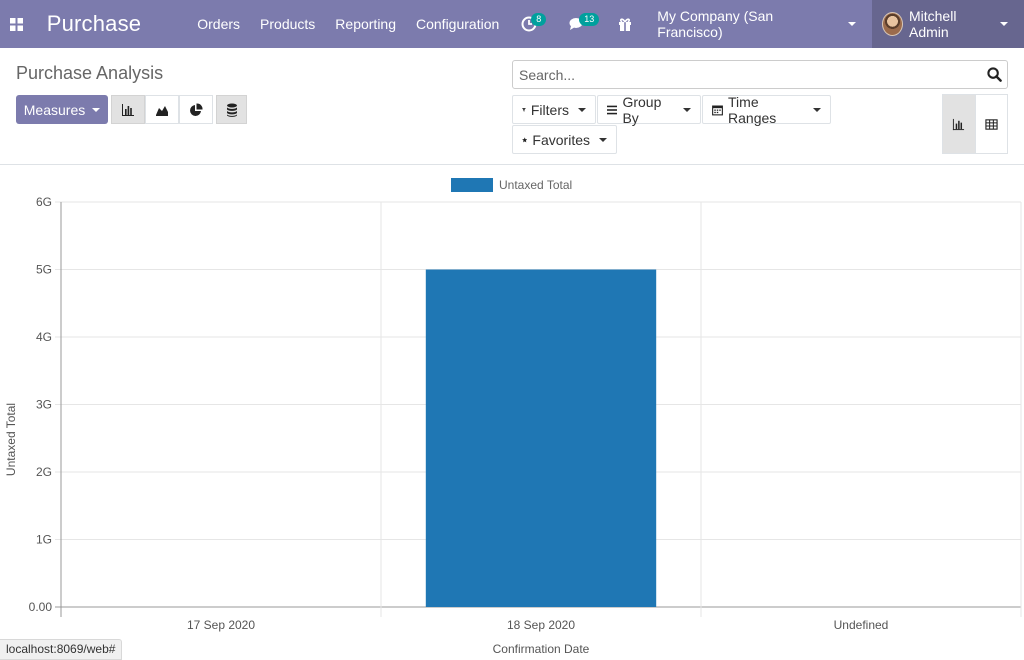 This screenshot has width=1024, height=660. Describe the element at coordinates (221, 625) in the screenshot. I see `x-tick-label: 17 Sep 2020` at that location.